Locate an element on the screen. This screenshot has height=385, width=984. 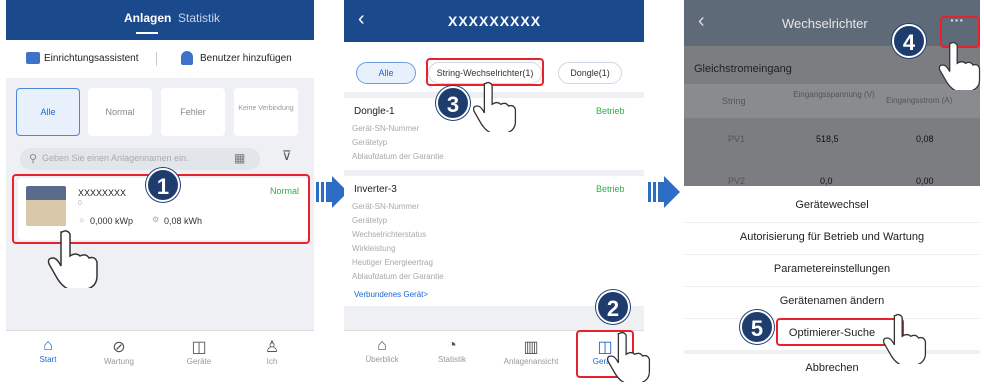
step-badge-1: 1 is located at coordinates (163, 185).